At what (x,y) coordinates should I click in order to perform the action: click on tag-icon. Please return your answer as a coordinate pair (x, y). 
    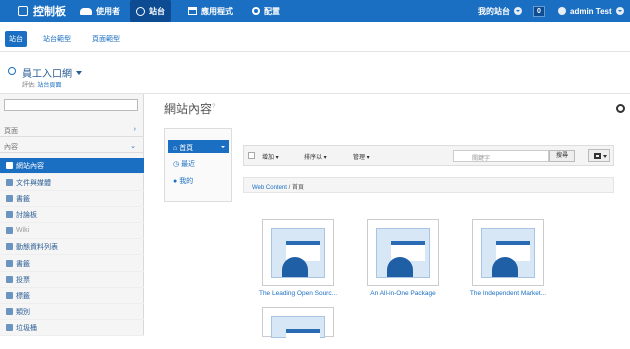
    Looking at the image, I should click on (9, 295).